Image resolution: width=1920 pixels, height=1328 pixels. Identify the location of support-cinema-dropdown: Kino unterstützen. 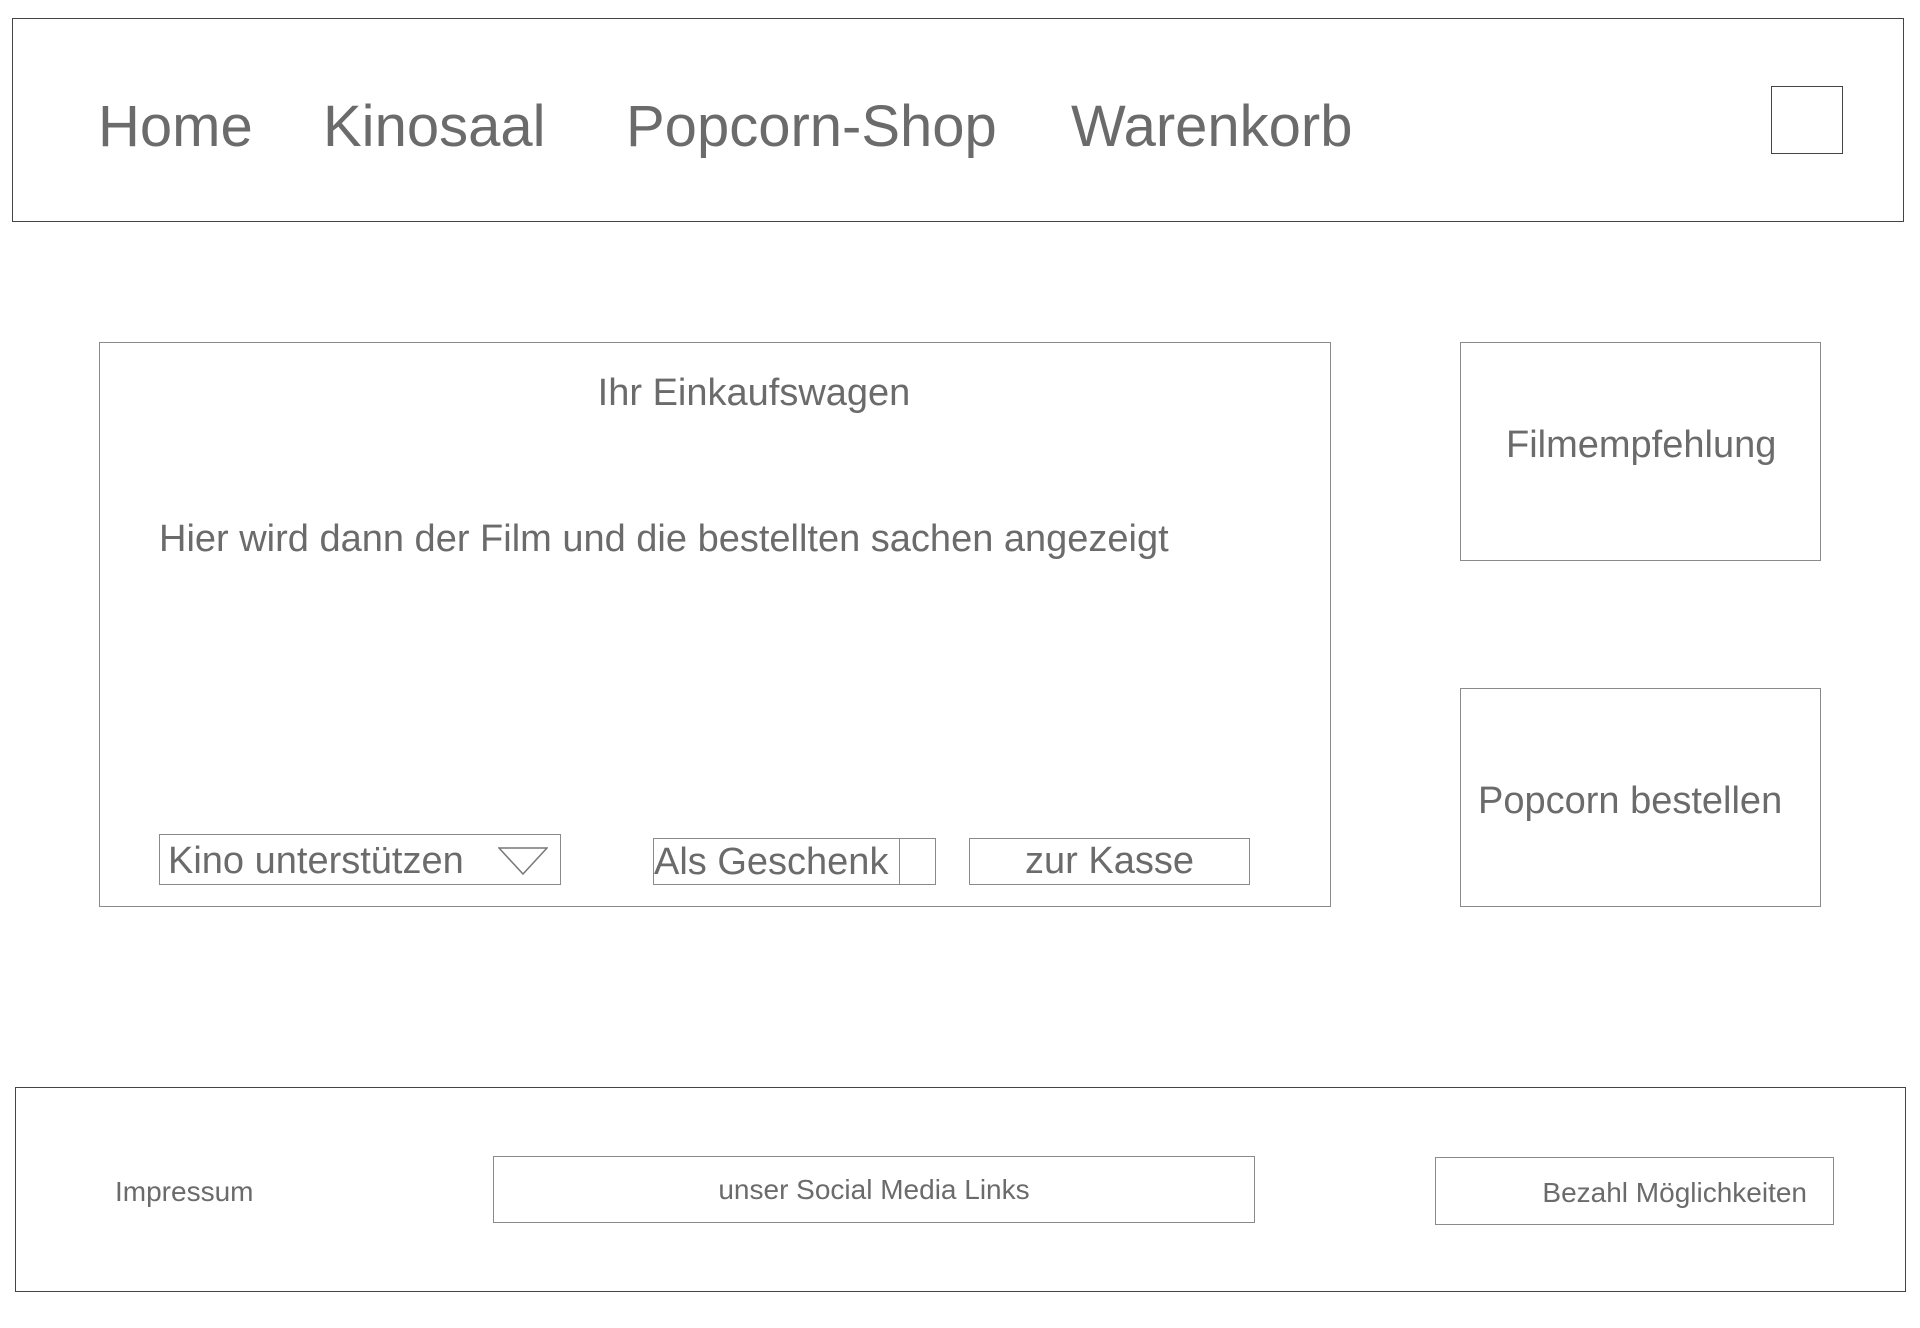
(360, 859).